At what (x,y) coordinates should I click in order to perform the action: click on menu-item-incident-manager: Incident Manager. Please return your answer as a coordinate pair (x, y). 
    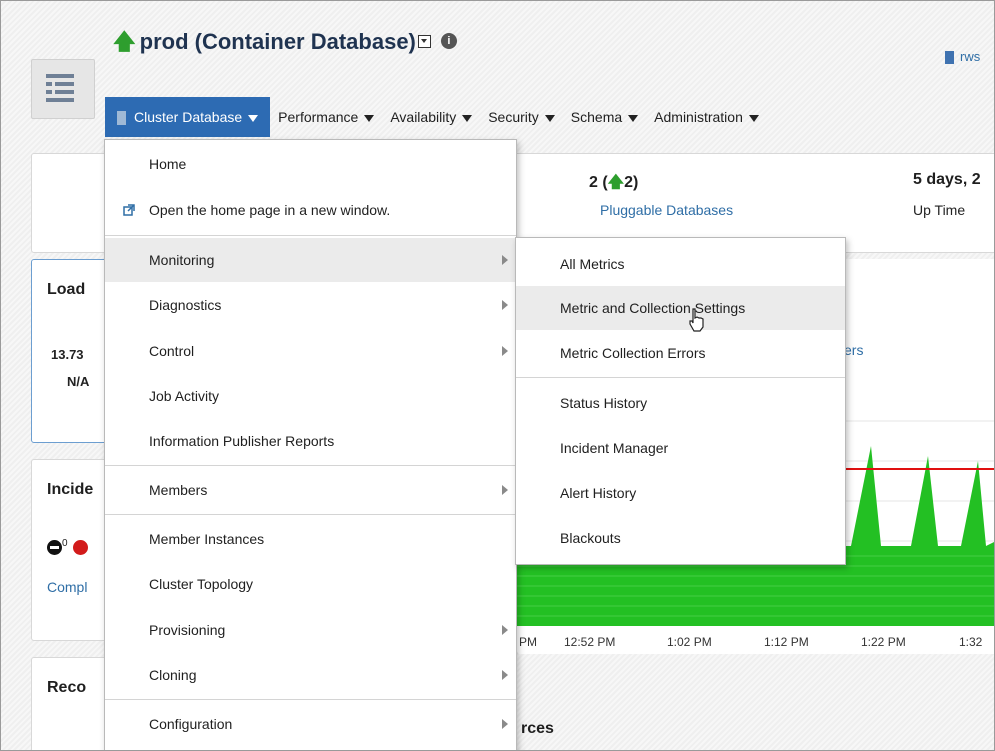
    Looking at the image, I should click on (680, 448).